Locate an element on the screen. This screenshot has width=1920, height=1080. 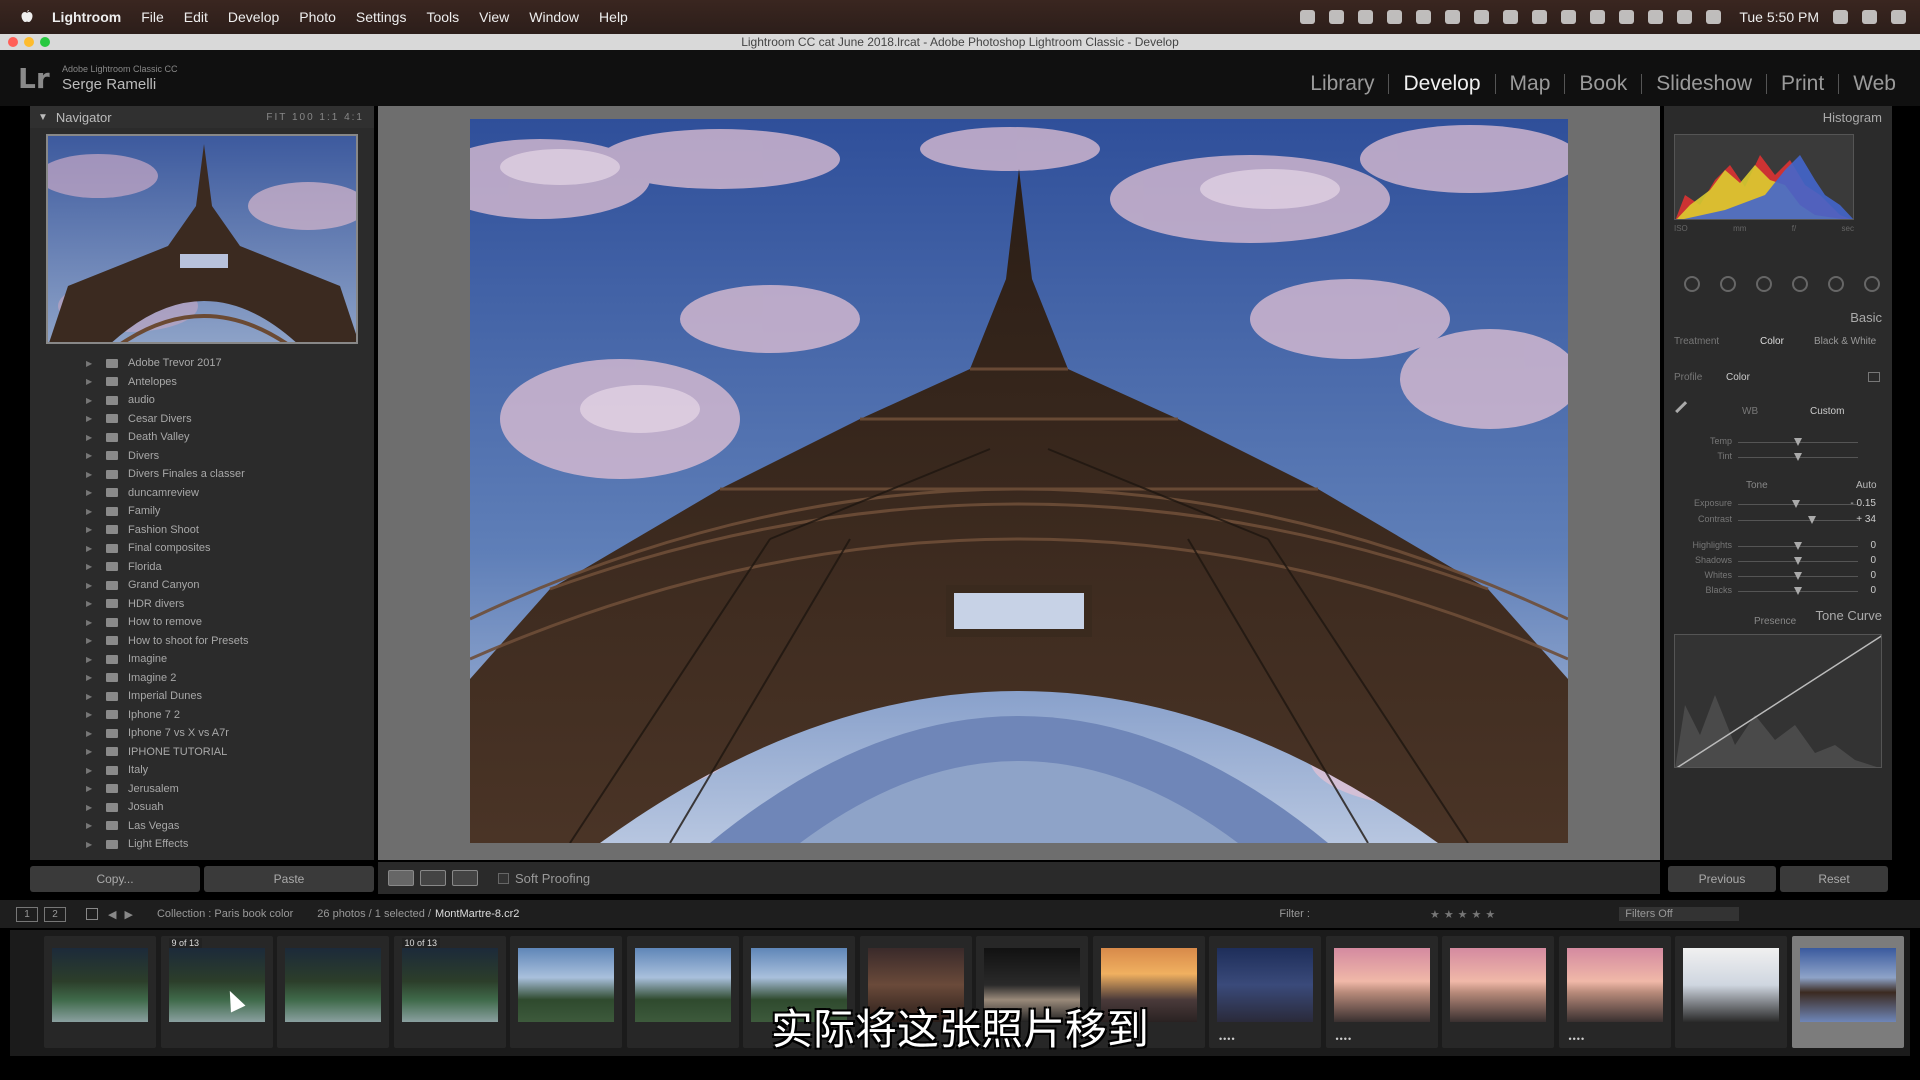
module-print: Print is located at coordinates (1802, 84).